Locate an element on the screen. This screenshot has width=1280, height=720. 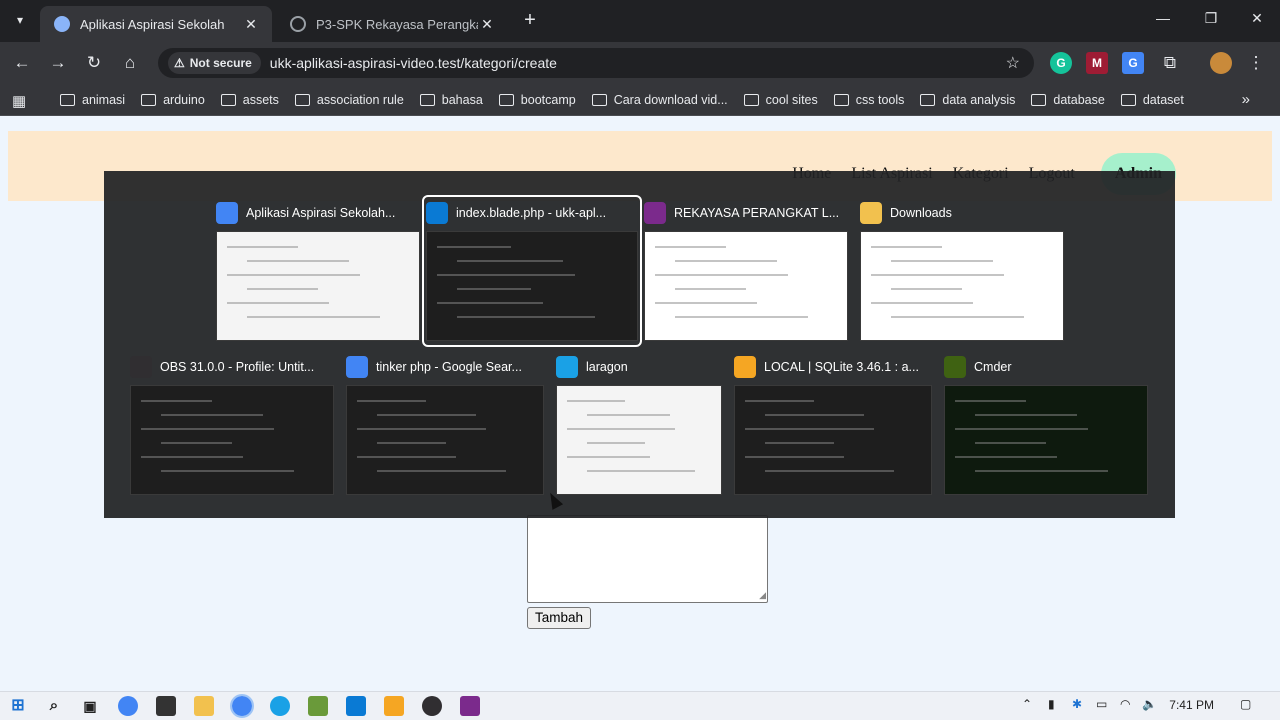
tab-title: P3-SPK Rekayasa Perangkat Lun is located at coordinates (397, 24).